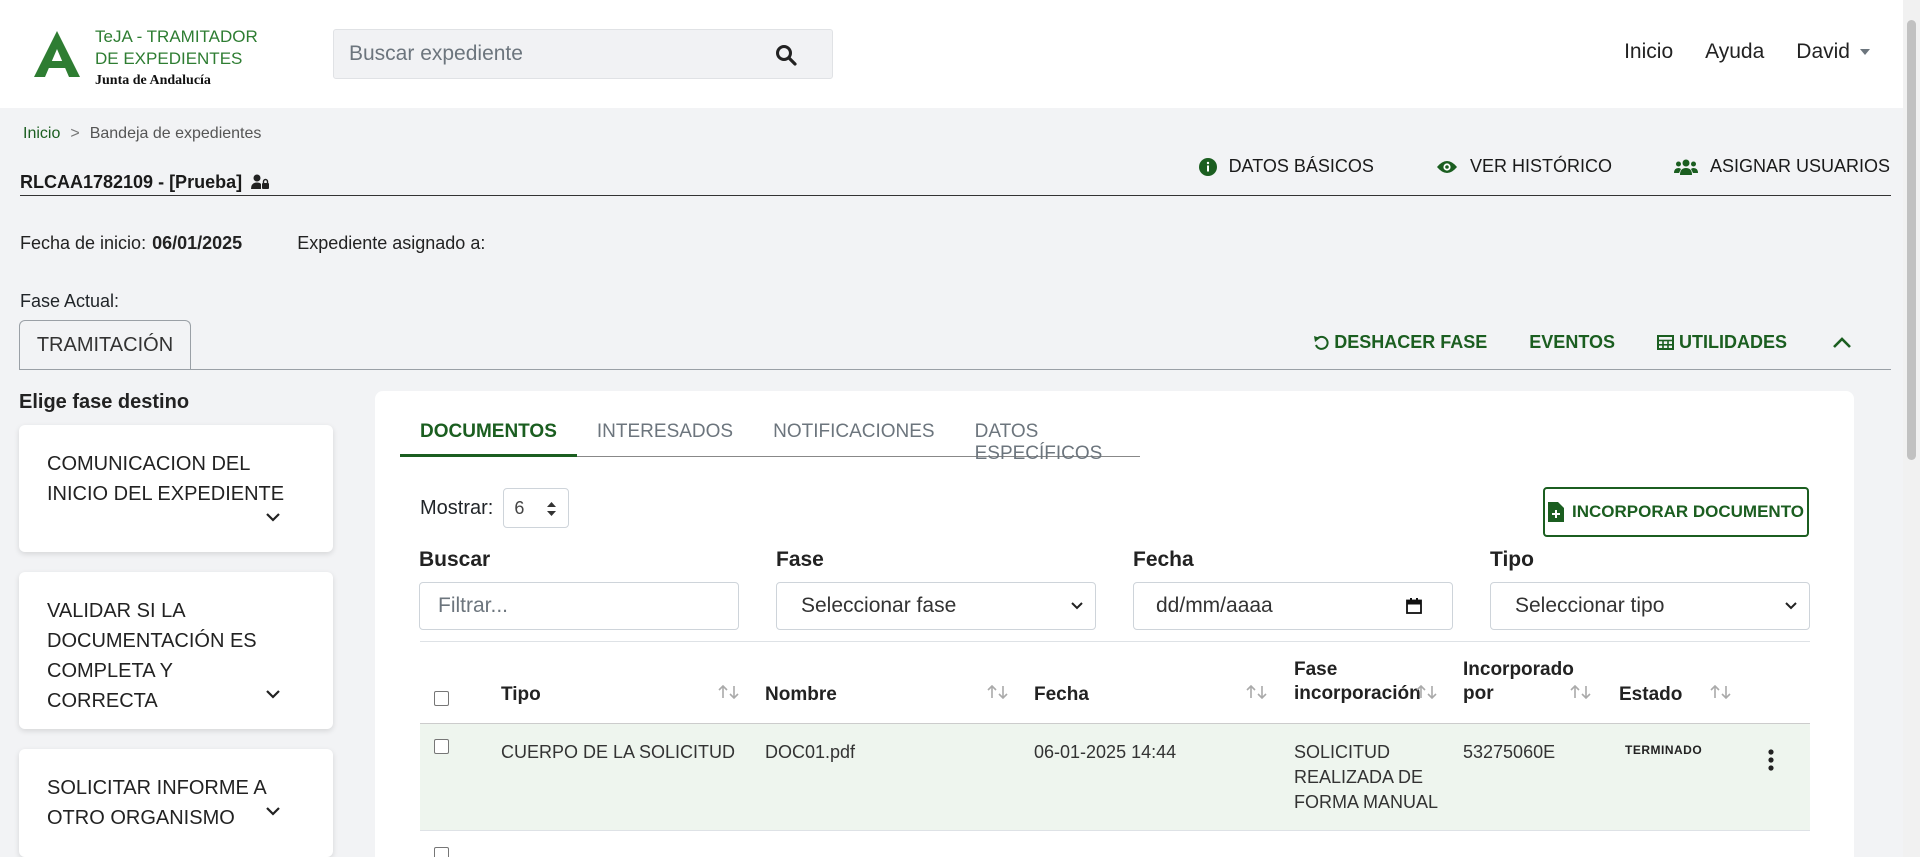 Image resolution: width=1920 pixels, height=857 pixels. I want to click on fase-card-label: SOLICITAR INFORME A OTRO ORGANISMO, so click(156, 803).